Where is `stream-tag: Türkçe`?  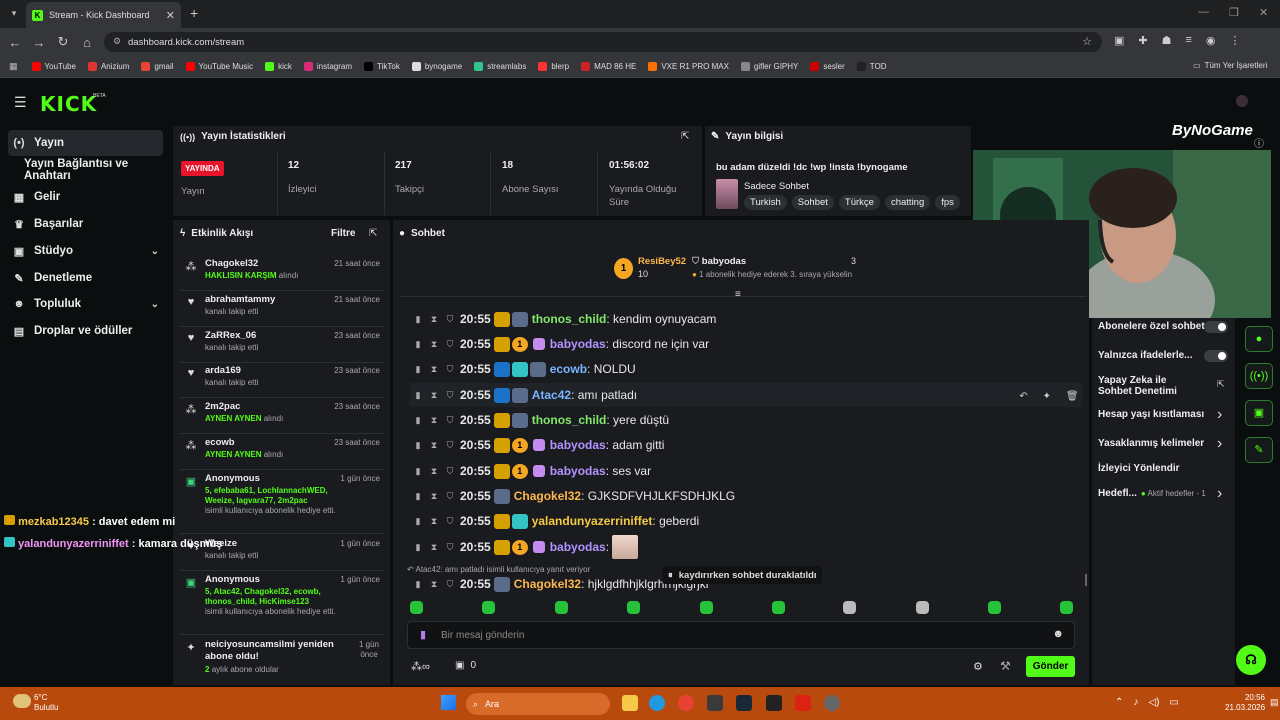
stream-tag: Türkçe is located at coordinates (859, 202).